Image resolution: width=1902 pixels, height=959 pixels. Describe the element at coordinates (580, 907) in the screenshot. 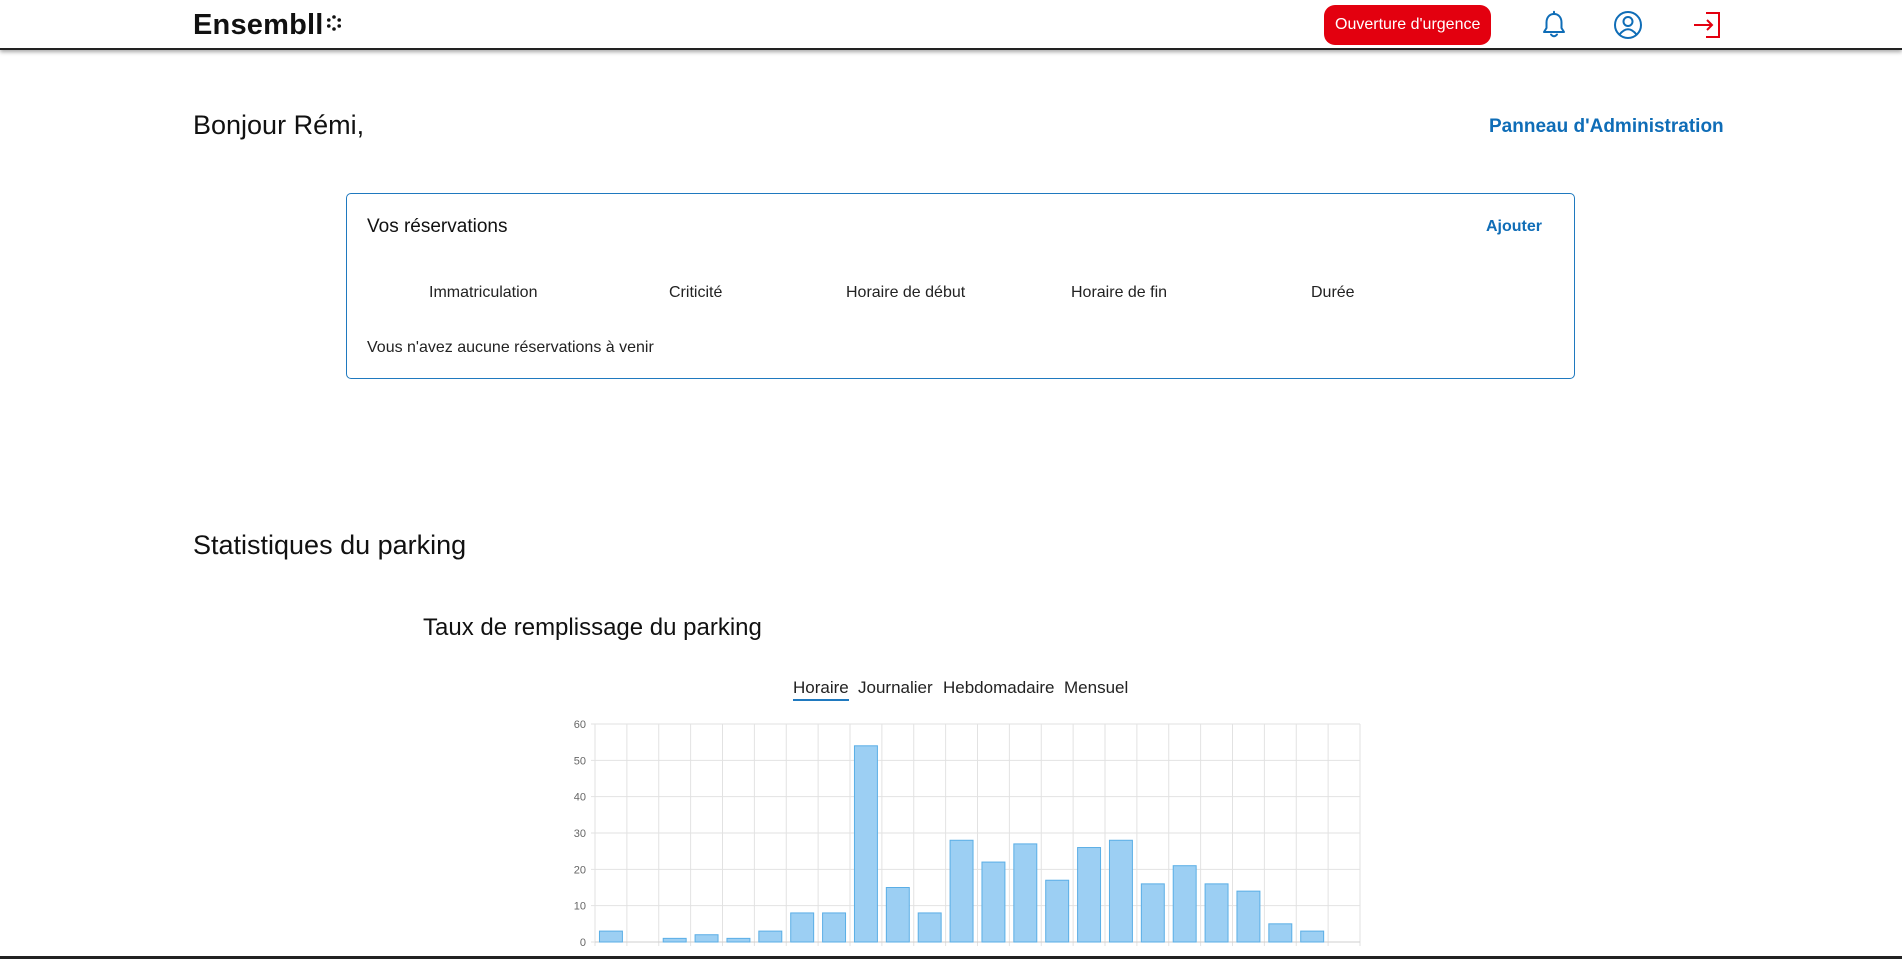

I see `y-tick-label: 10` at that location.